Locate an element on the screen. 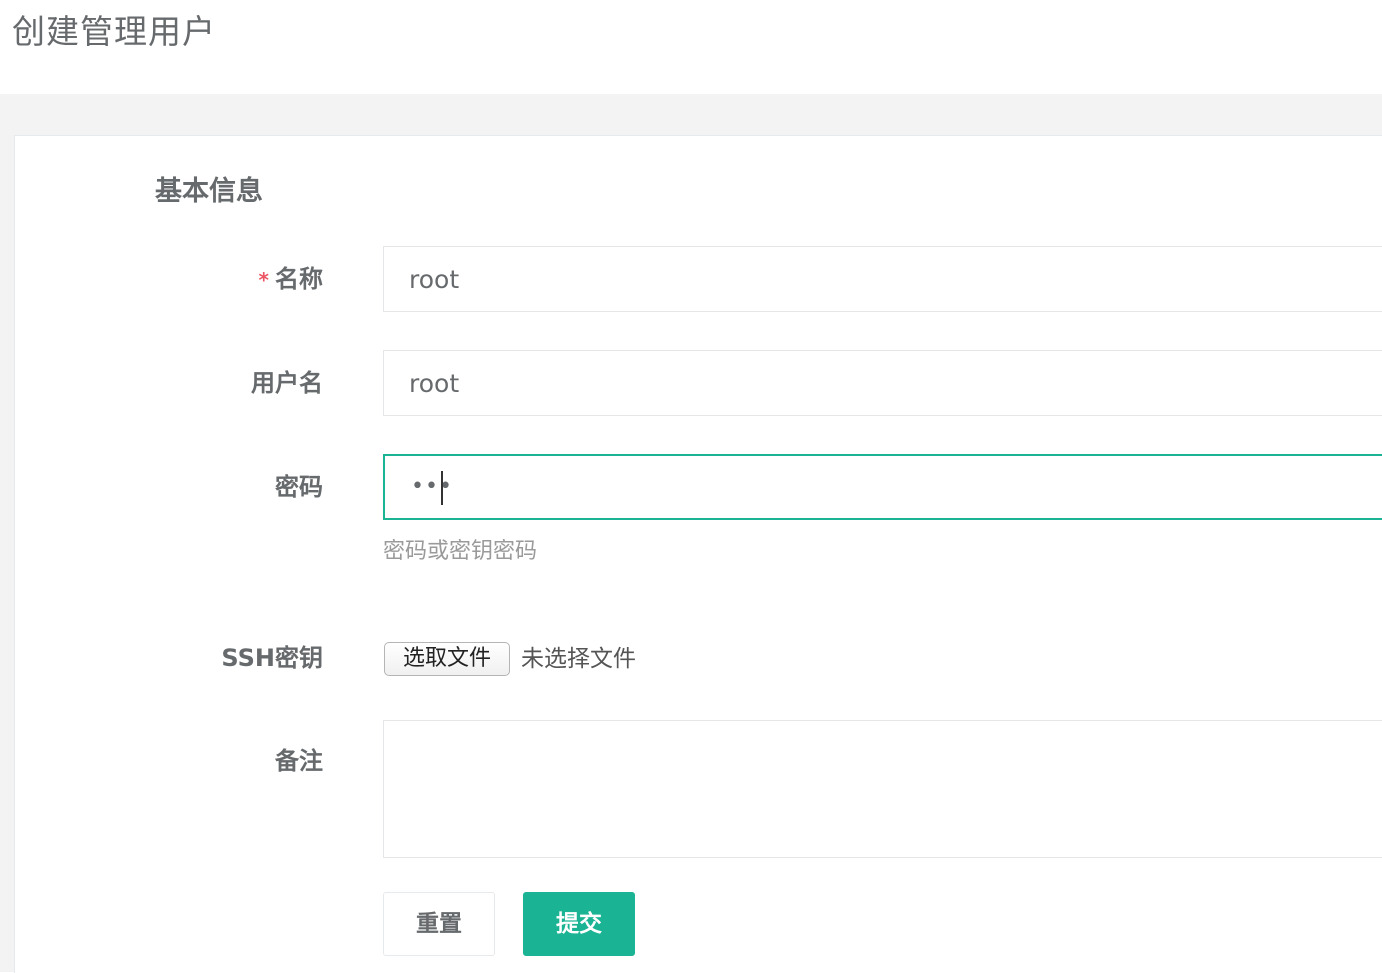 This screenshot has height=973, width=1382. username-input is located at coordinates (882, 383).